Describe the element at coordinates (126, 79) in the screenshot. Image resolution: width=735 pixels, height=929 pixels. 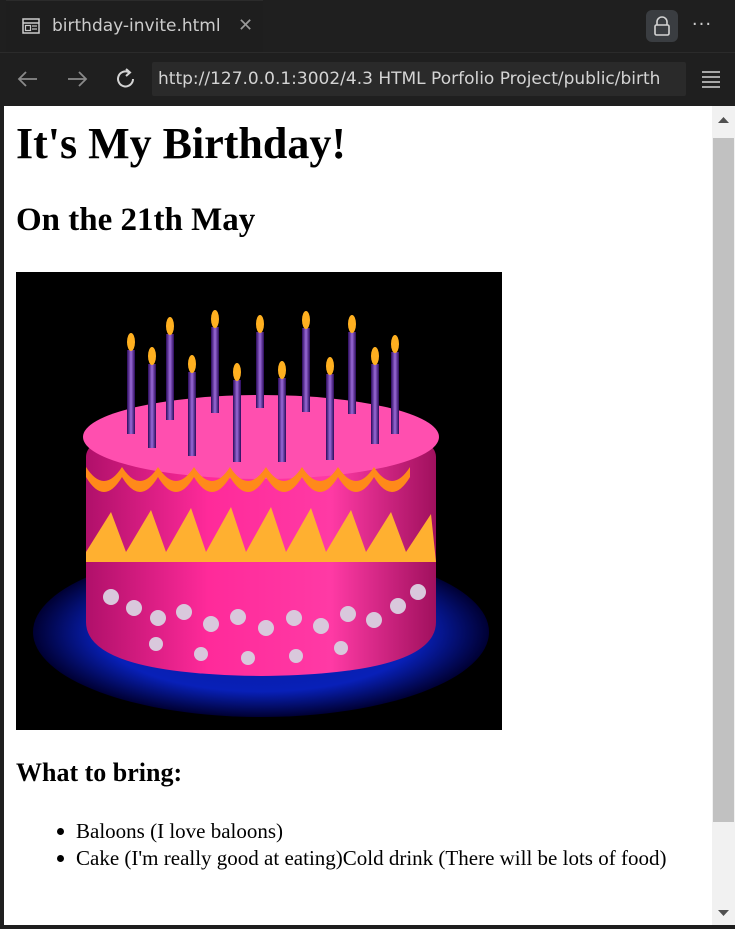
I see `reload-icon` at that location.